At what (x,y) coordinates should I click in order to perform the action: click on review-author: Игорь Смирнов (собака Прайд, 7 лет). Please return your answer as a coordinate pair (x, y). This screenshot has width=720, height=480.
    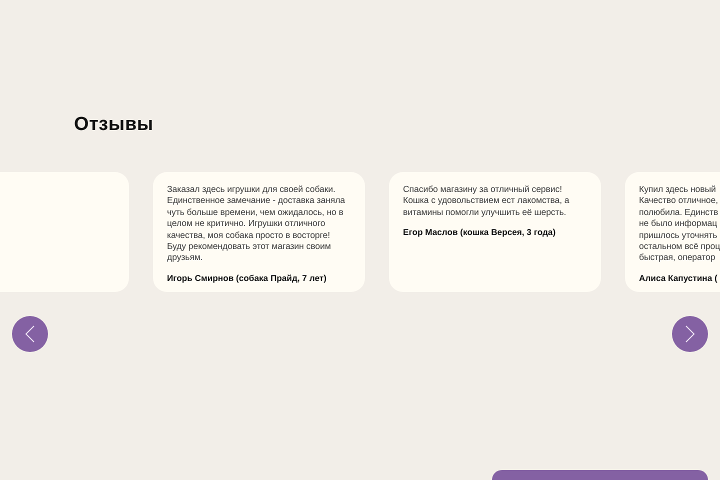
    Looking at the image, I should click on (247, 277).